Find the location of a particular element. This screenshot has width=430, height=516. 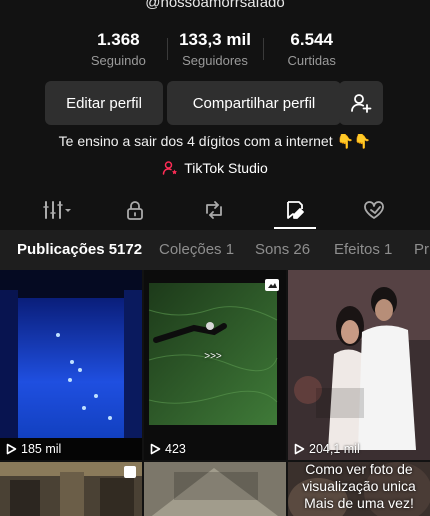

video-center-text: >>> is located at coordinates (213, 356).